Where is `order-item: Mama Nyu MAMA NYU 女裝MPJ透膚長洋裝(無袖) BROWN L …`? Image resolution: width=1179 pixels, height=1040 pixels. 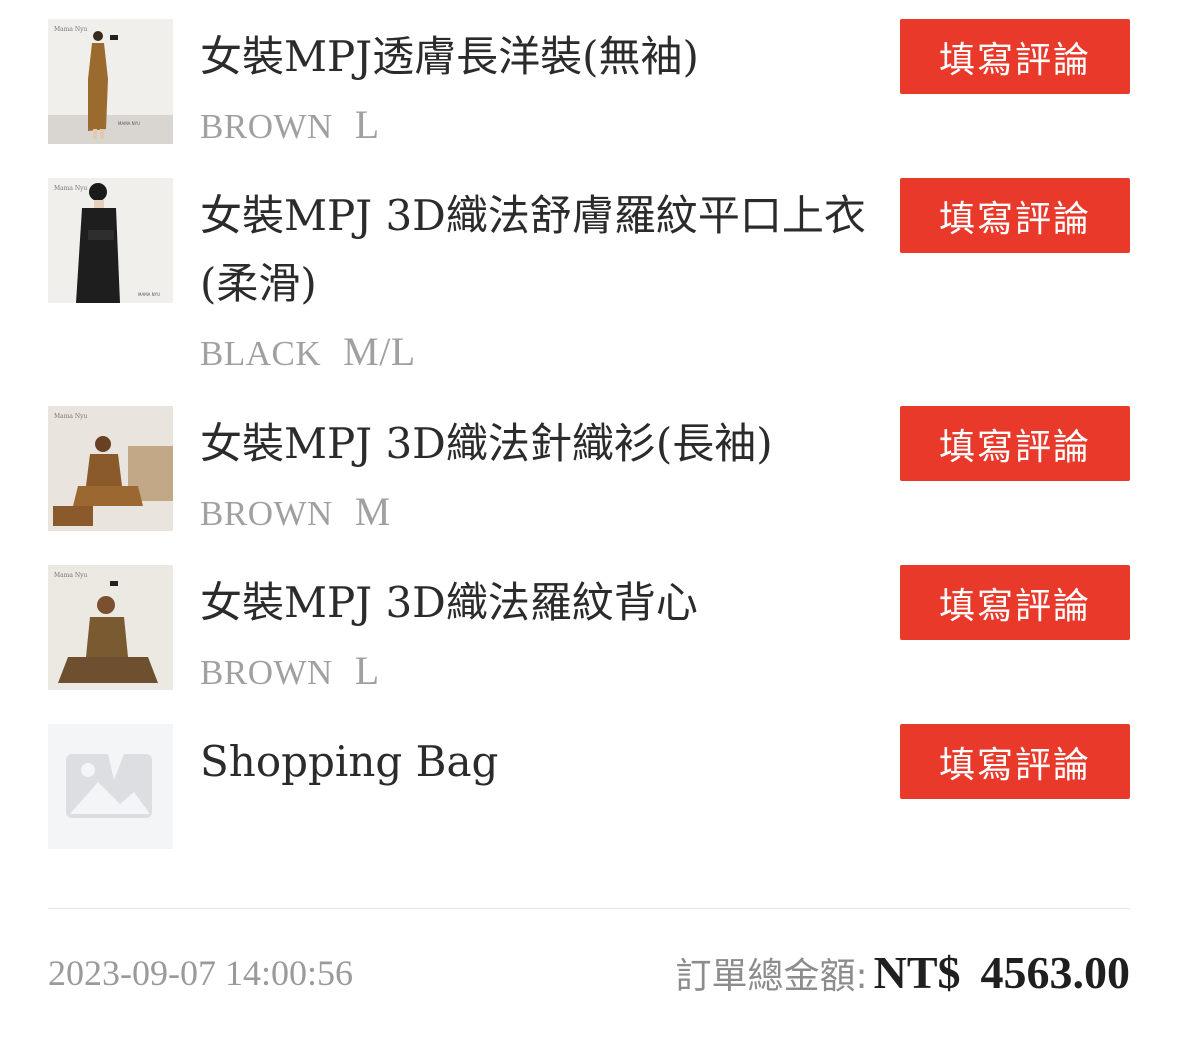
order-item: Mama Nyu MAMA NYU 女裝MPJ透膚長洋裝(無袖) BROWN L … is located at coordinates (589, 83).